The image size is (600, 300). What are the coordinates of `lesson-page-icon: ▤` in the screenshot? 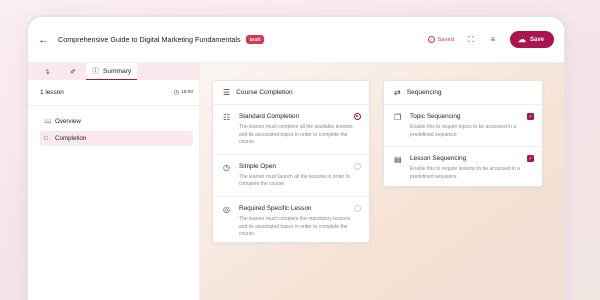 It's located at (398, 160).